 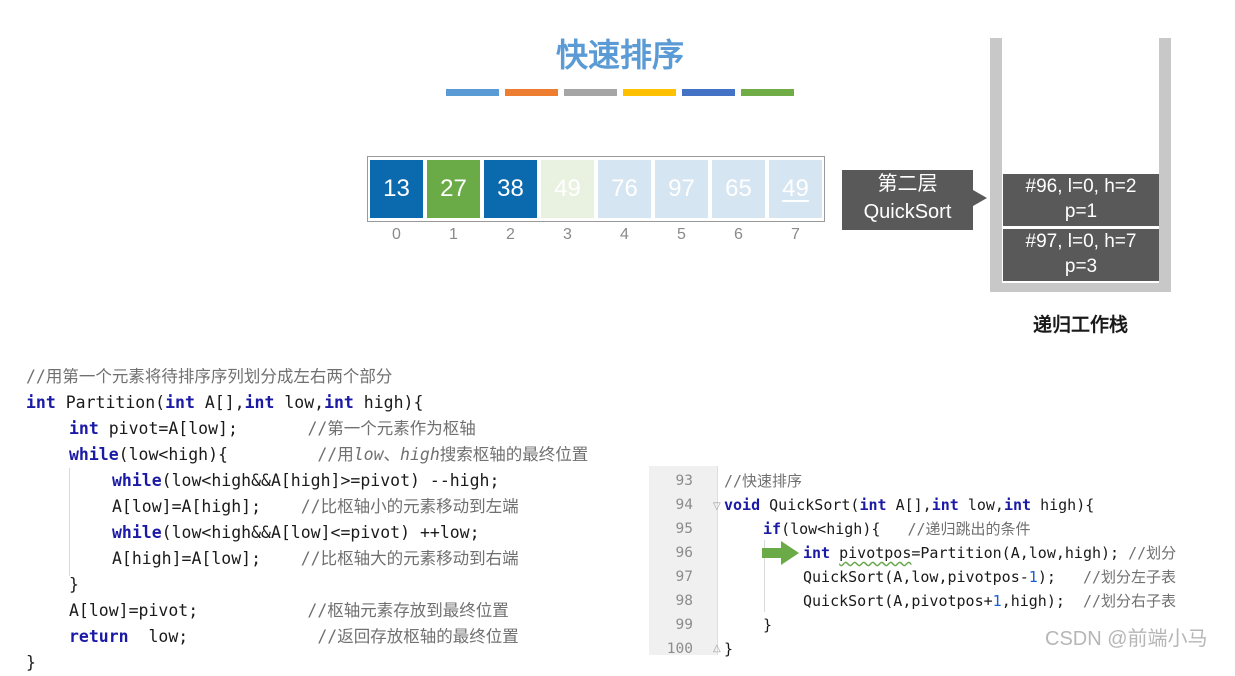 What do you see at coordinates (272, 428) in the screenshot?
I see `code-line: int pivot=A[low]; //第一个元素作为枢轴` at bounding box center [272, 428].